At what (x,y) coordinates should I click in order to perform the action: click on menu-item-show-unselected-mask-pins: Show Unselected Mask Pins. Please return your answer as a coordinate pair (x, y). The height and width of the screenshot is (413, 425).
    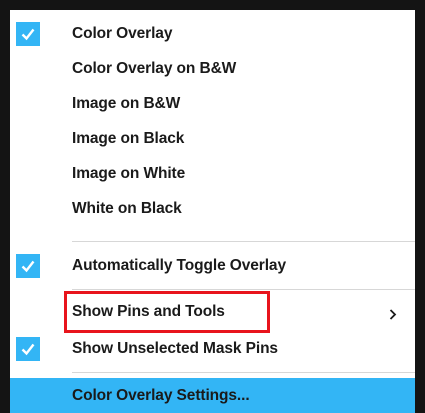
    Looking at the image, I should click on (212, 349).